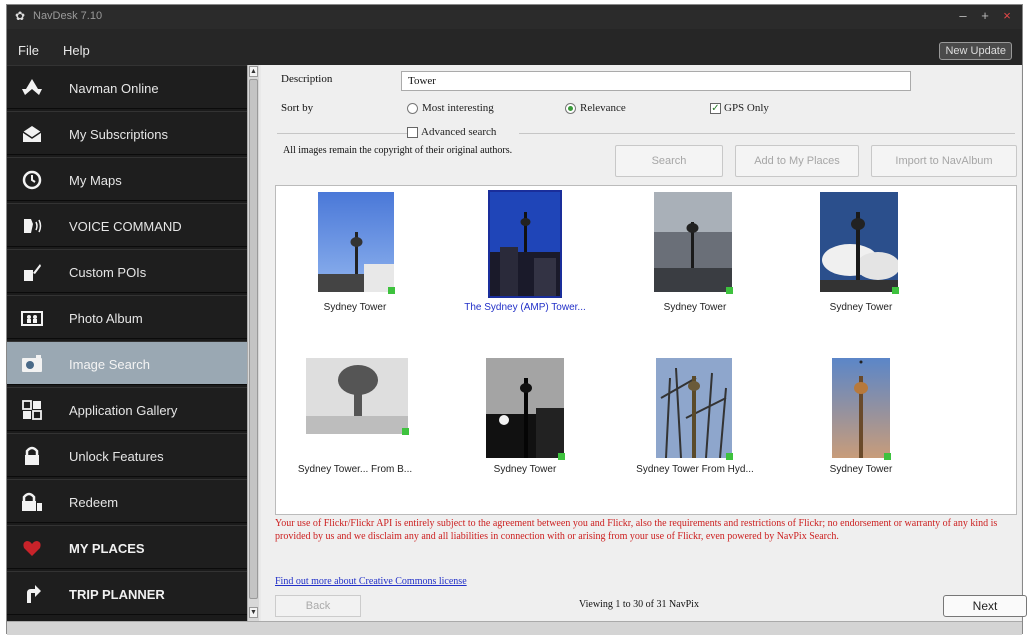  Describe the element at coordinates (123, 410) in the screenshot. I see `sidebar-item-label: Application Gallery` at that location.